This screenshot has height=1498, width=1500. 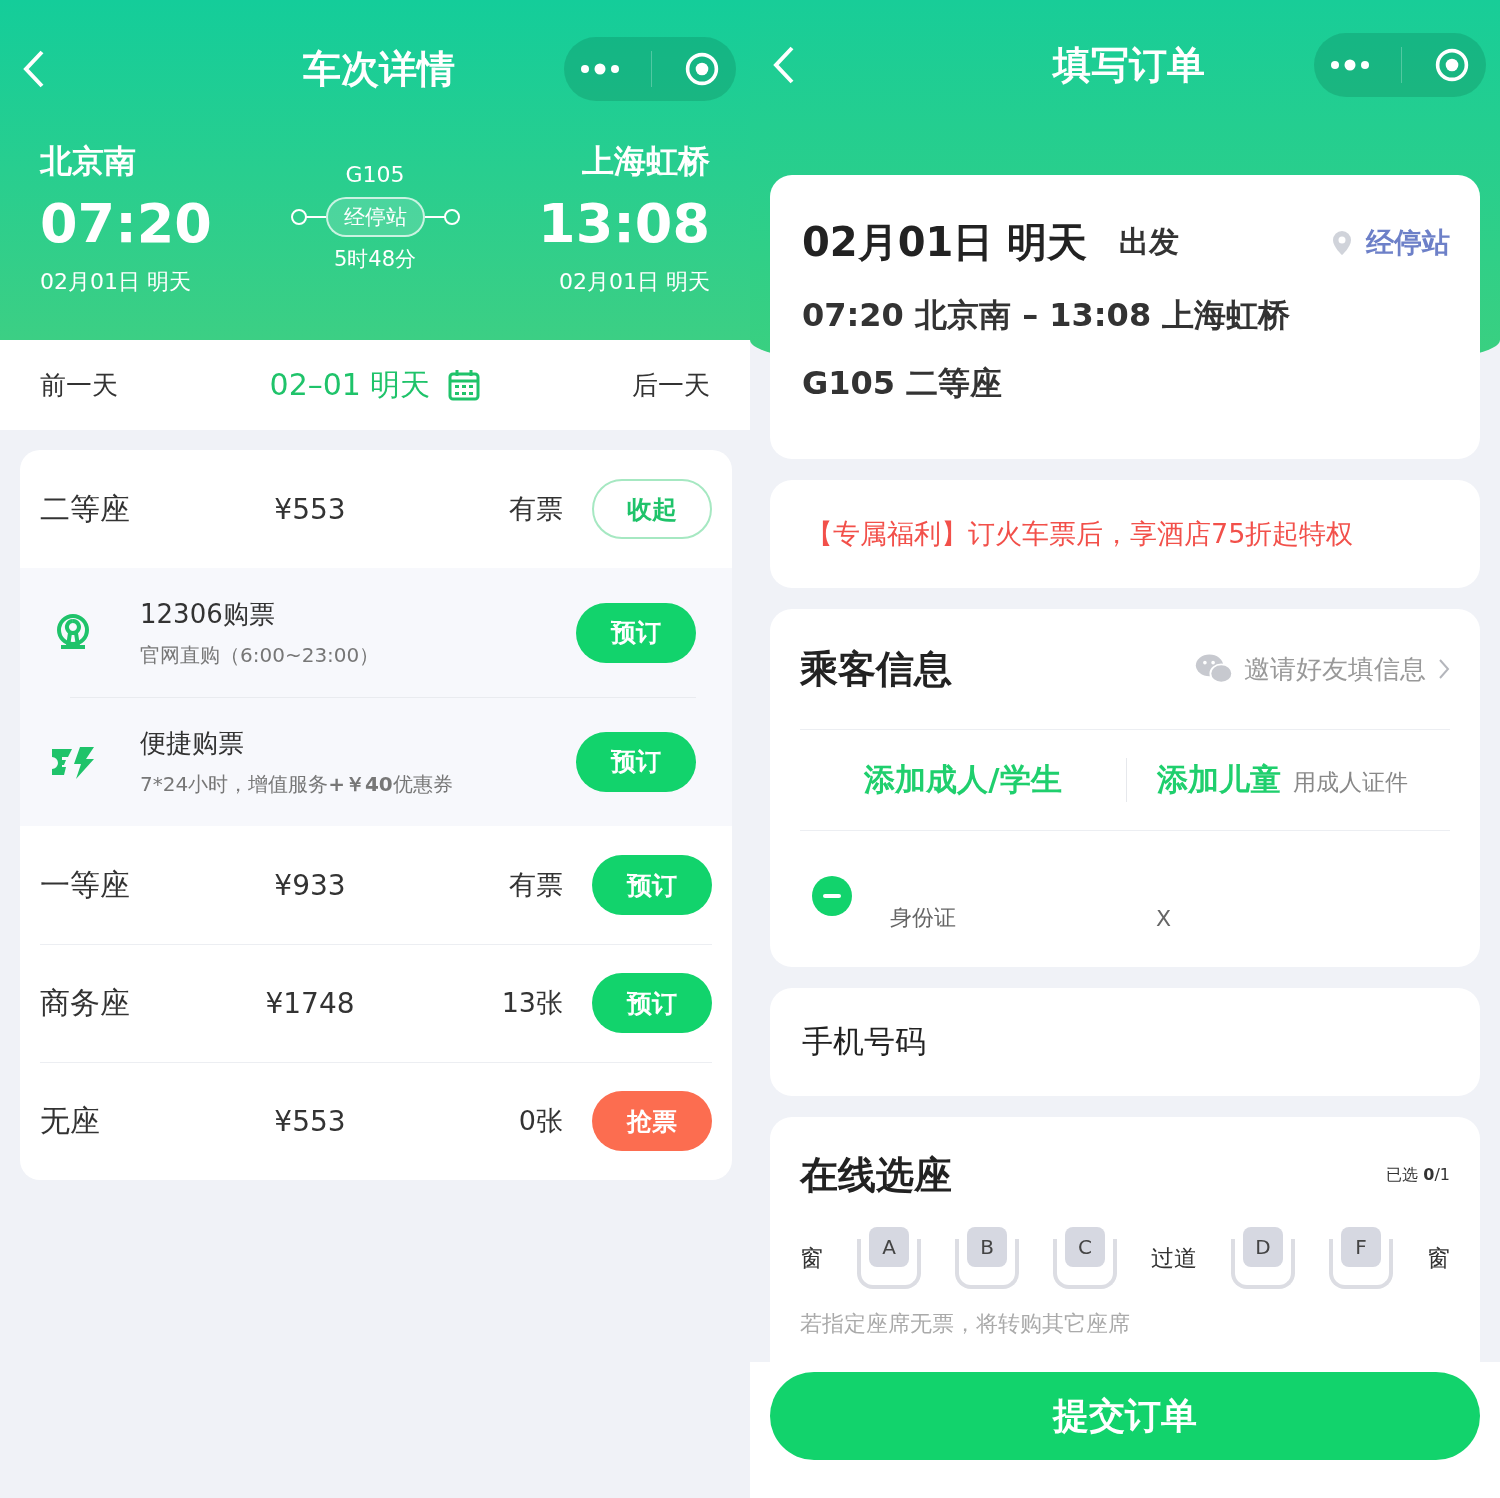 I want to click on previous-day-link: 前一天, so click(x=79, y=385).